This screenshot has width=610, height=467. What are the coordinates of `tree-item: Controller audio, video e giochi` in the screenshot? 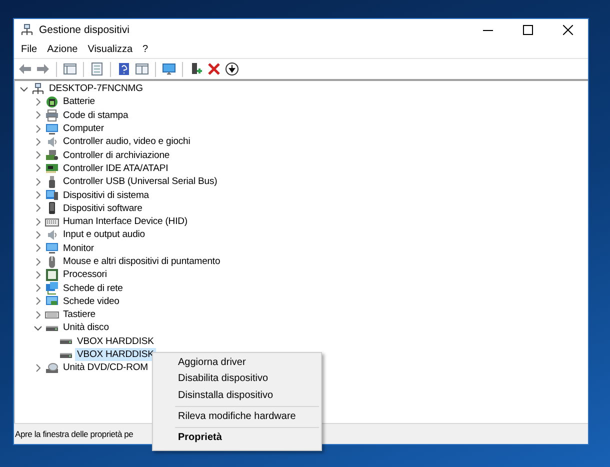 It's located at (126, 141).